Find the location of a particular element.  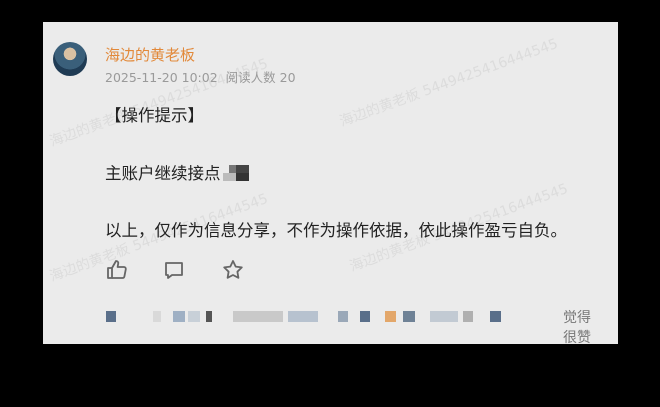

favorite-button is located at coordinates (236, 273).